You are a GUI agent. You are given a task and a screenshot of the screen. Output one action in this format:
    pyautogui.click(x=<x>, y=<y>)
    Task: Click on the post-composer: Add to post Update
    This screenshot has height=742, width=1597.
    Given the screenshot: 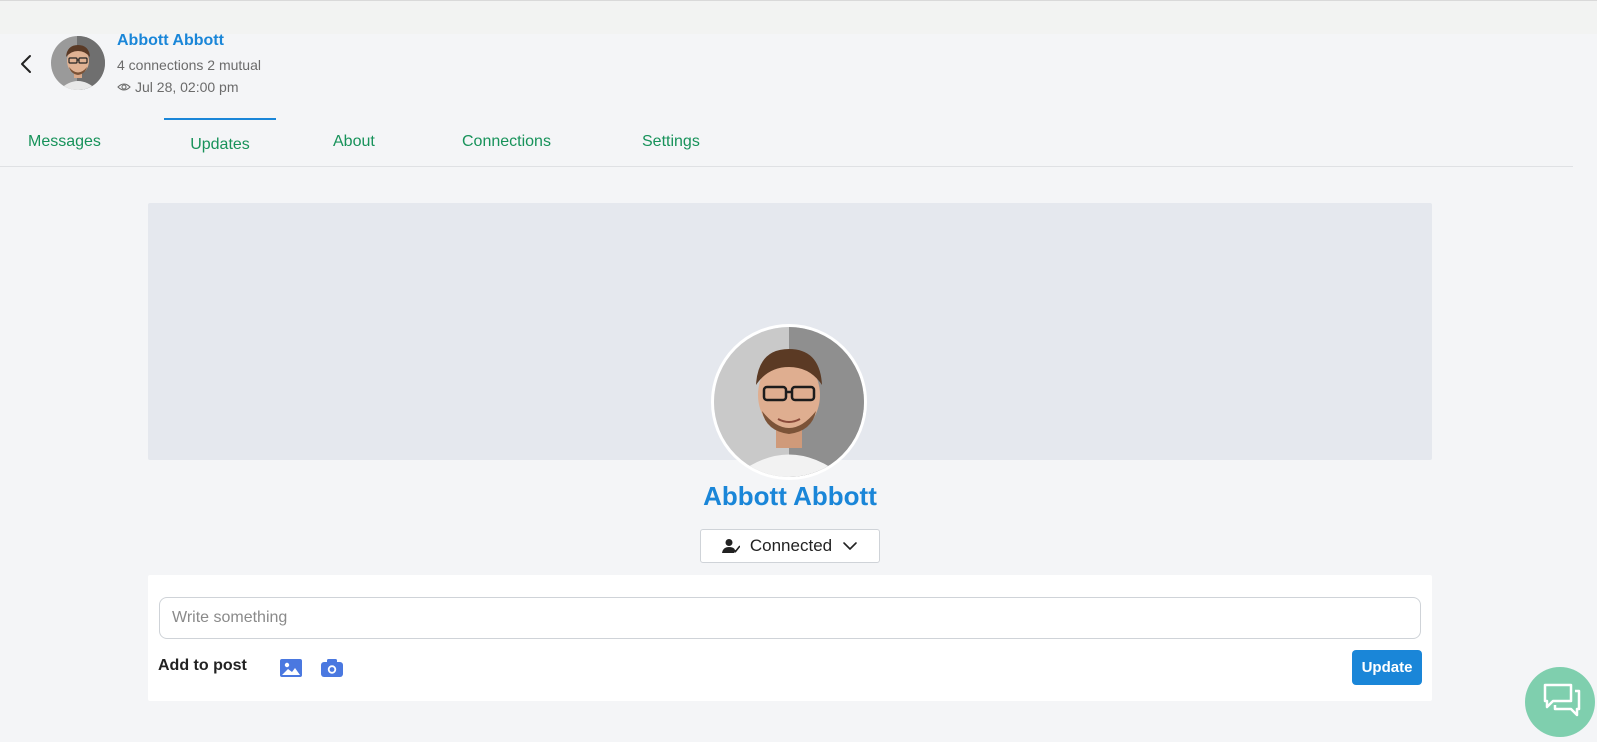 What is the action you would take?
    pyautogui.click(x=790, y=638)
    